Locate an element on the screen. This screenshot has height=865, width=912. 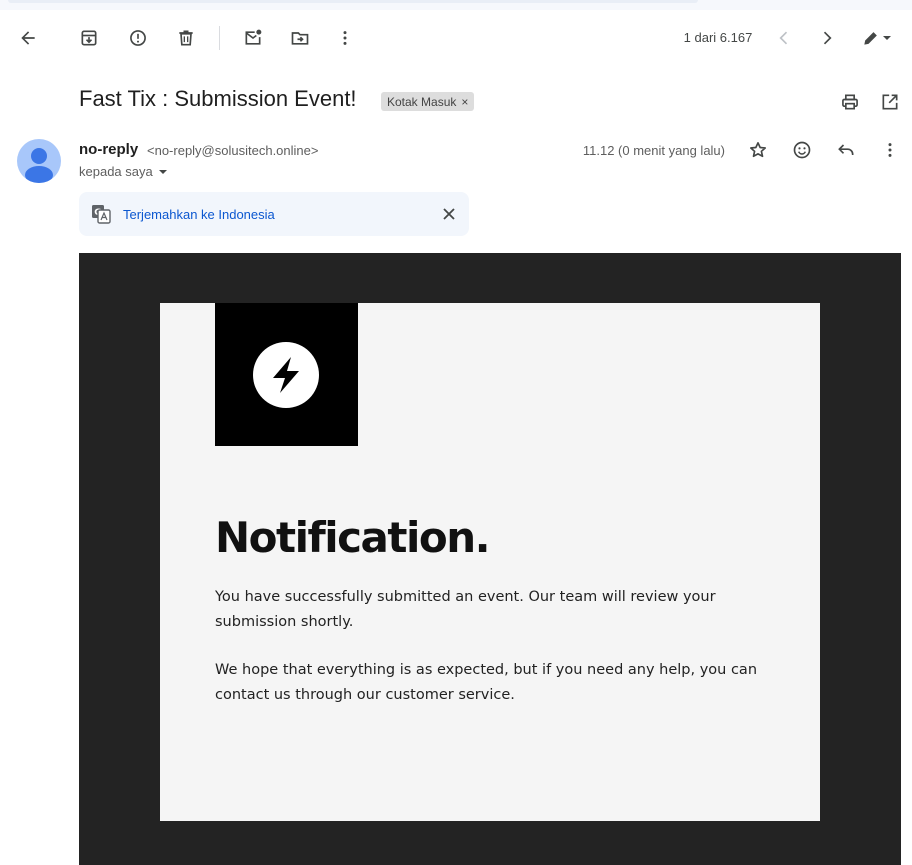
person-icon is located at coordinates (39, 165).